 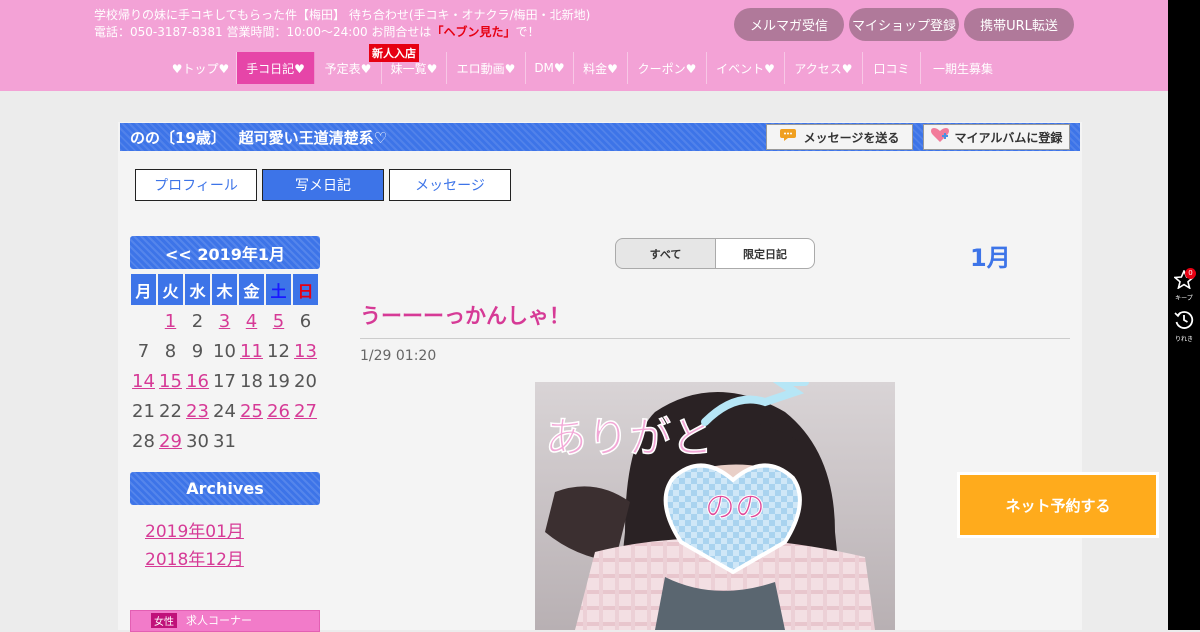 I want to click on mobile-url-button: 携帯URL転送, so click(x=1019, y=24).